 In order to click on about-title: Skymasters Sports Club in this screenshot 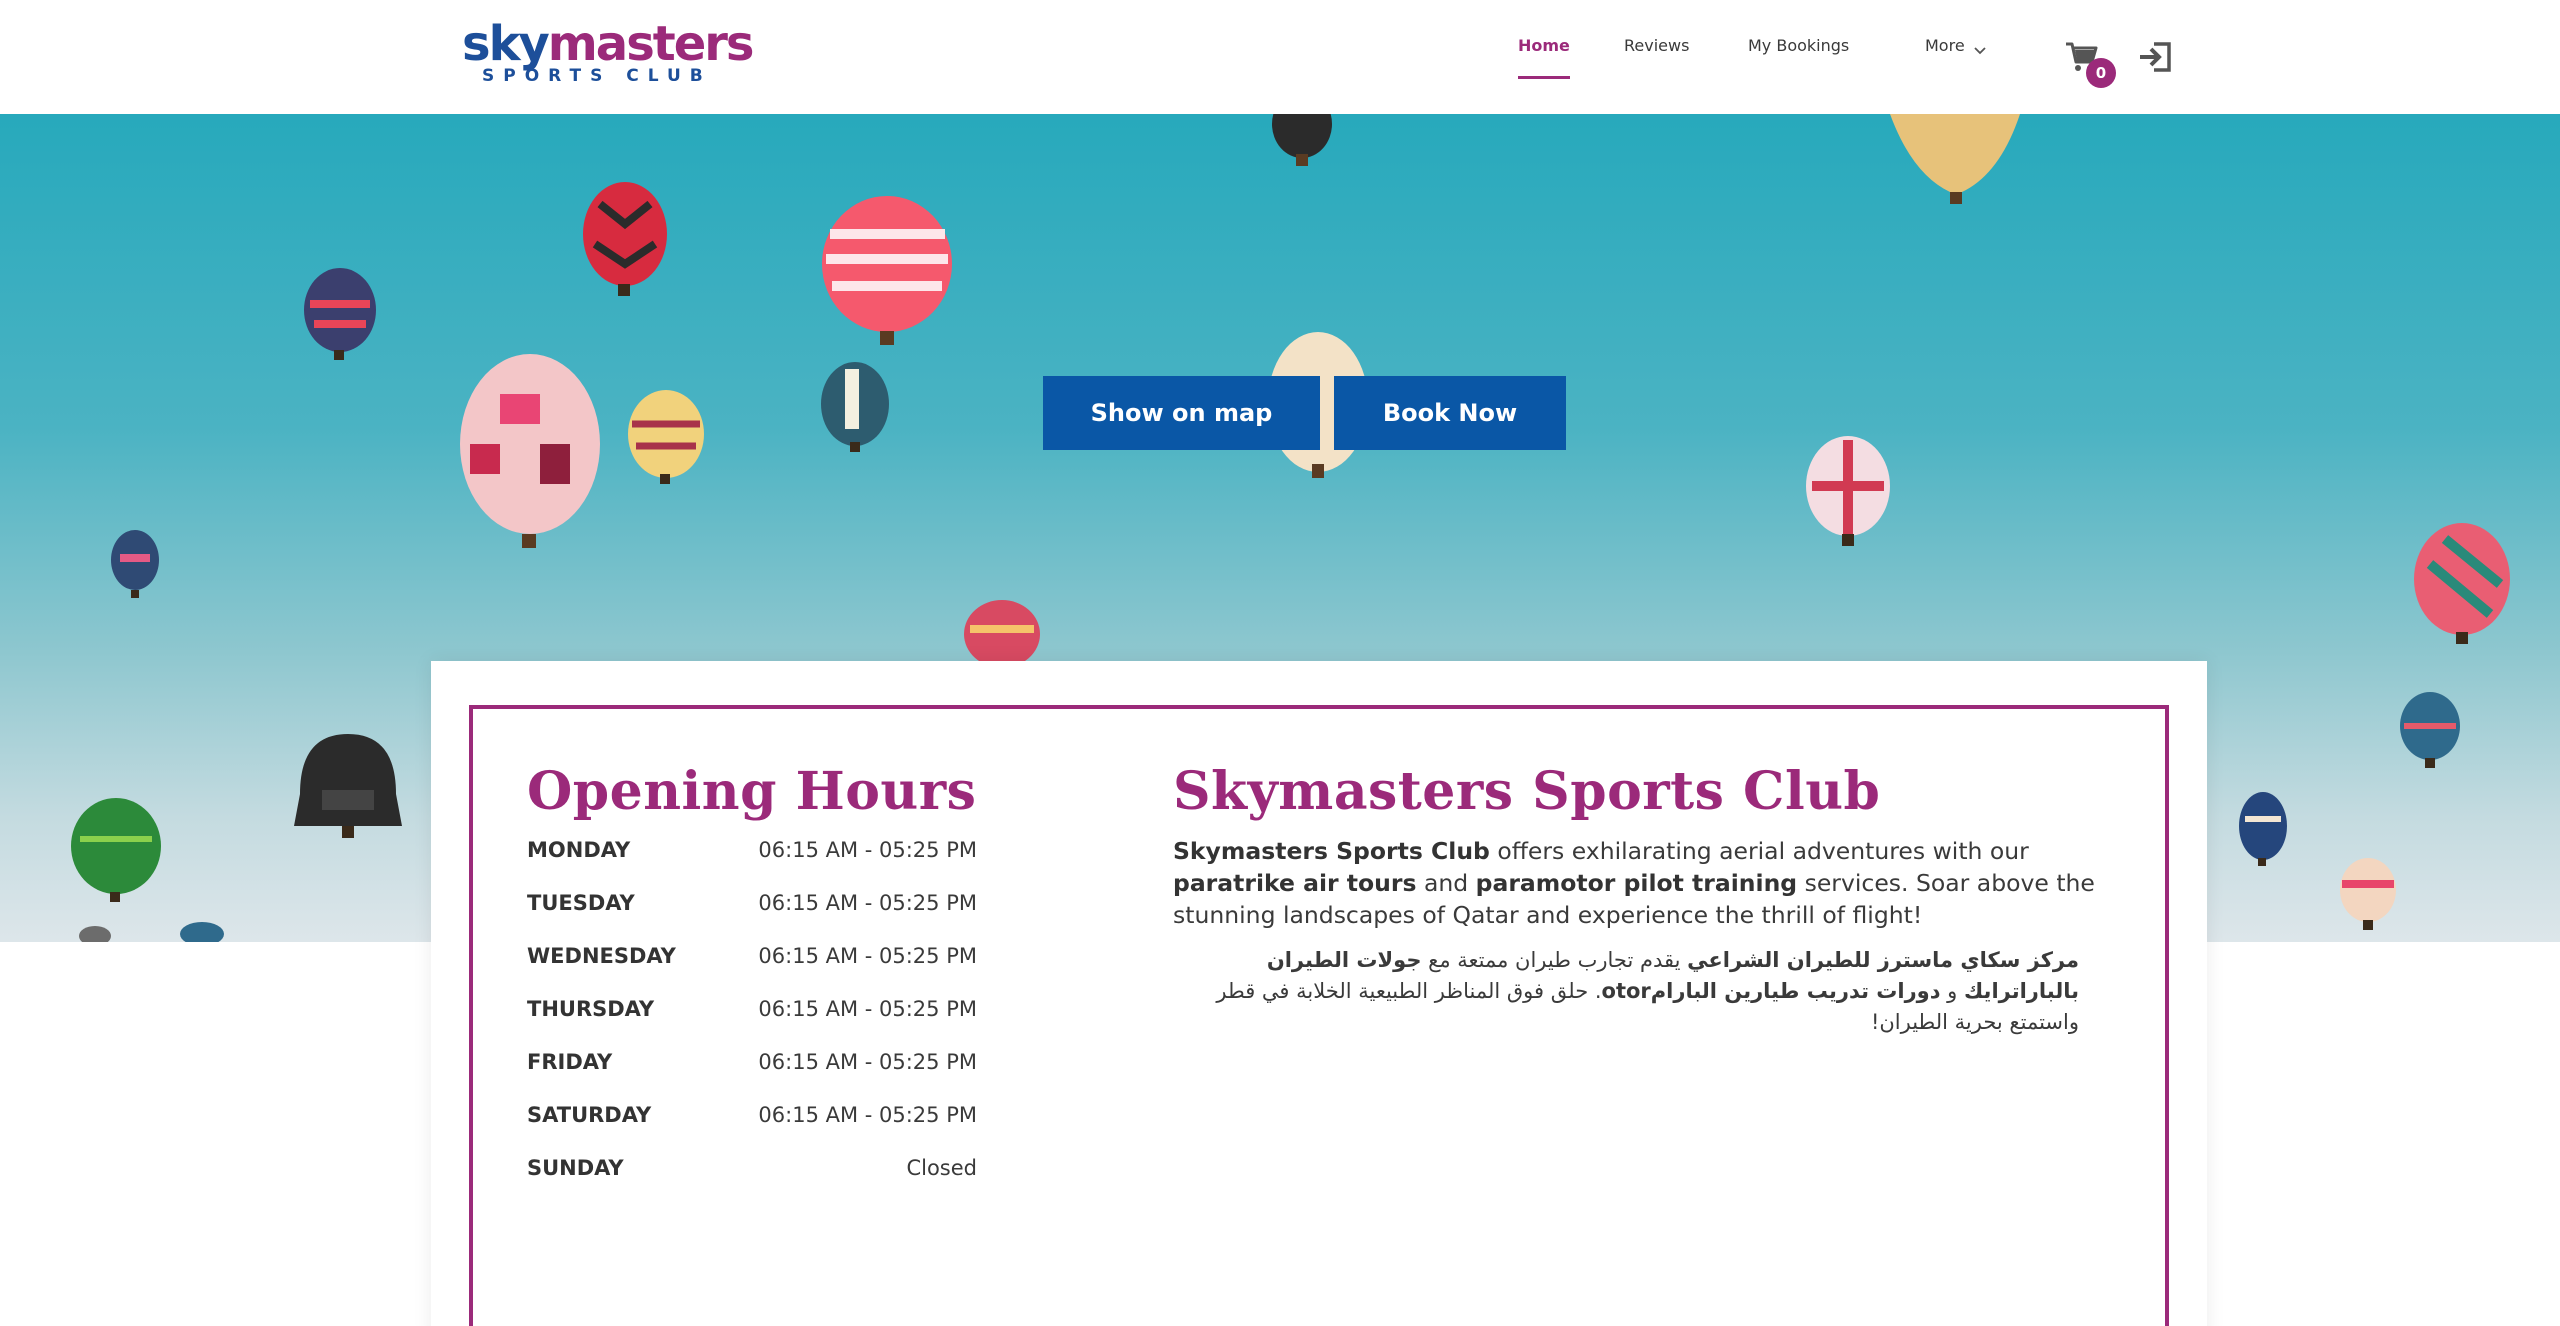, I will do `click(1527, 791)`.